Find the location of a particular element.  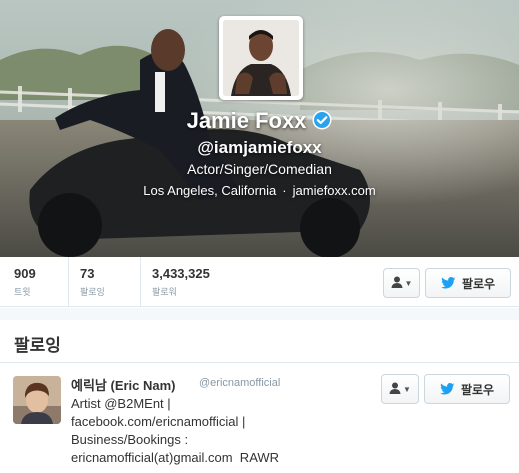

following-user-avatar is located at coordinates (37, 400).